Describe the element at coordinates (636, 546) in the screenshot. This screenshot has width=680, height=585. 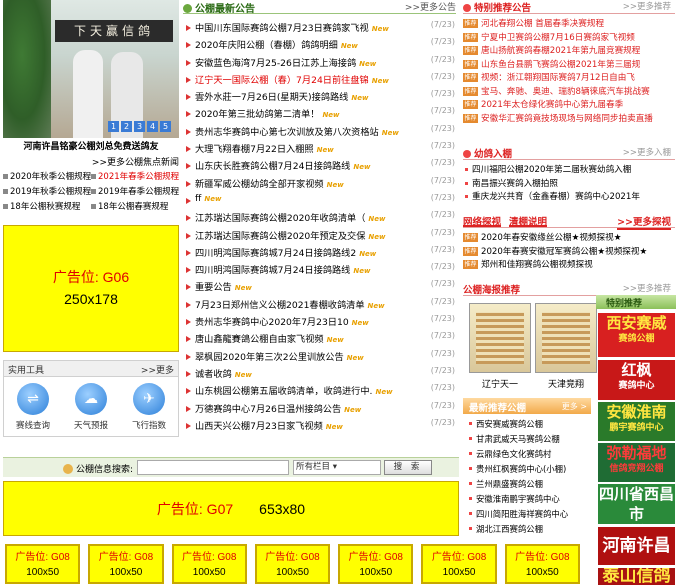
I see `banner-ad: 河南许昌` at that location.